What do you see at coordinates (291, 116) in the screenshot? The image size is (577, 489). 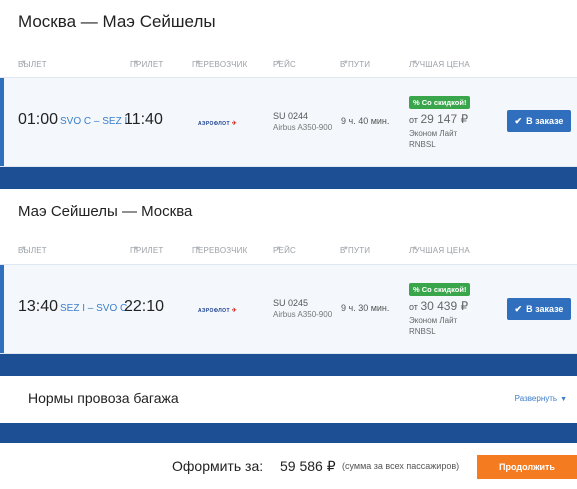 I see `flight-number: SU 0244` at bounding box center [291, 116].